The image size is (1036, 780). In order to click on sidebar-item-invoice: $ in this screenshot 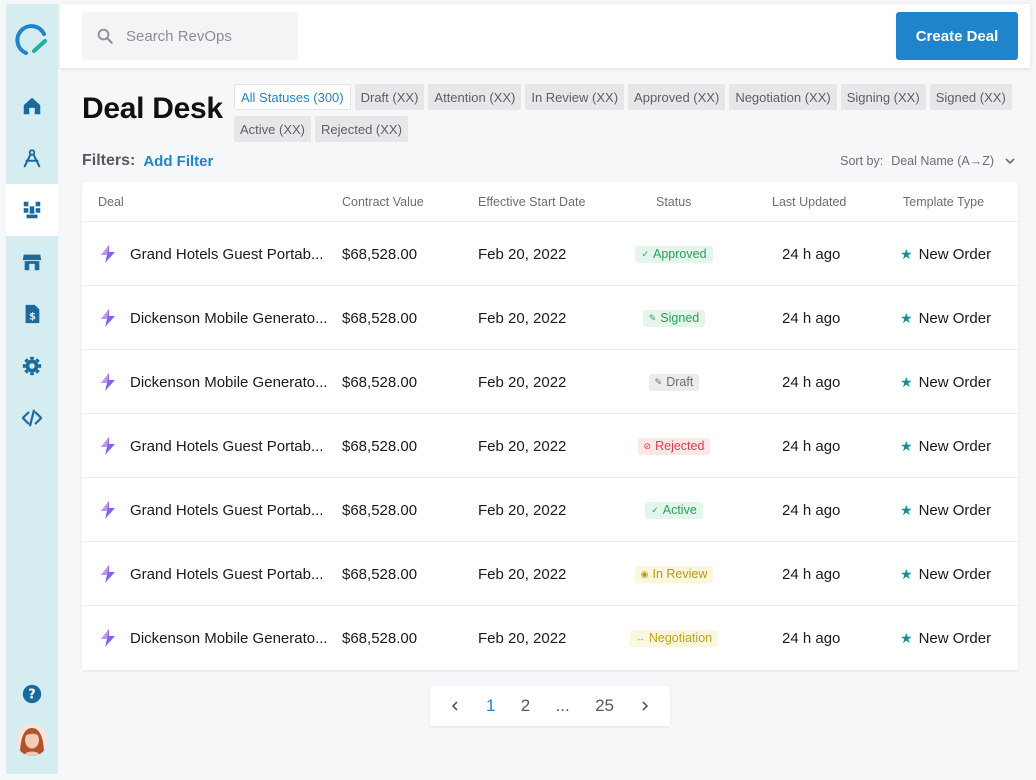, I will do `click(32, 314)`.